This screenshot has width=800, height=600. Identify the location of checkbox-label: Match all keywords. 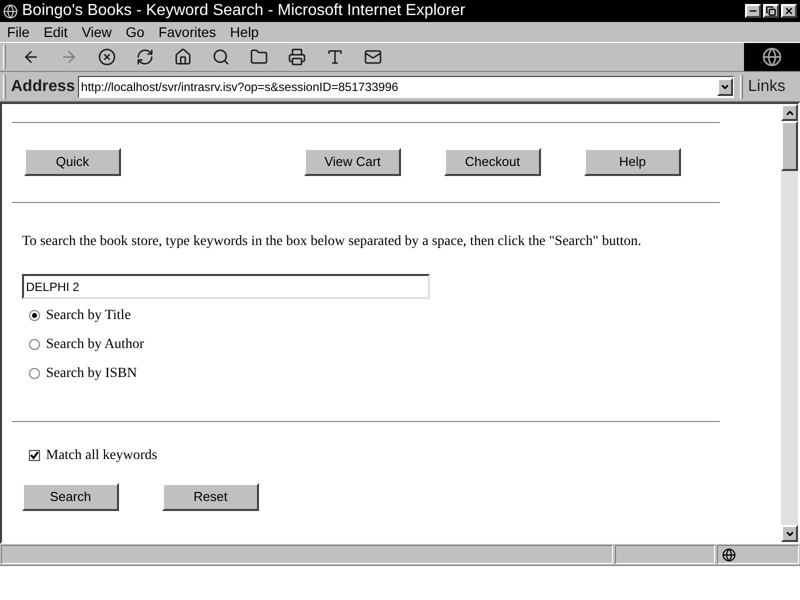
(102, 456).